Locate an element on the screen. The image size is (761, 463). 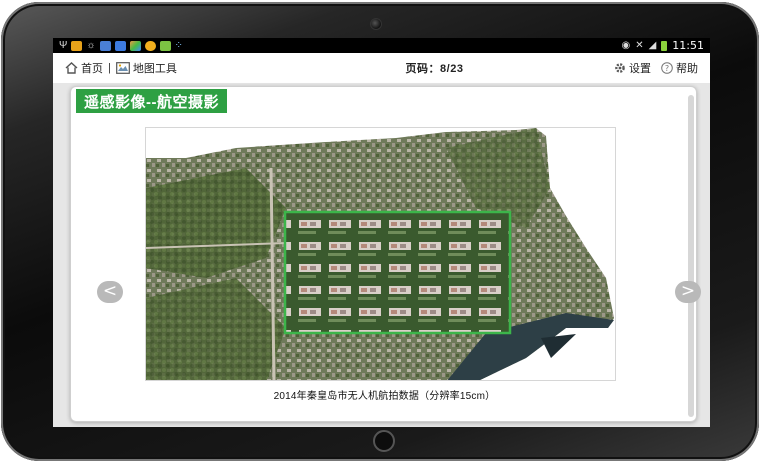
help-button: ? 帮助 is located at coordinates (679, 68).